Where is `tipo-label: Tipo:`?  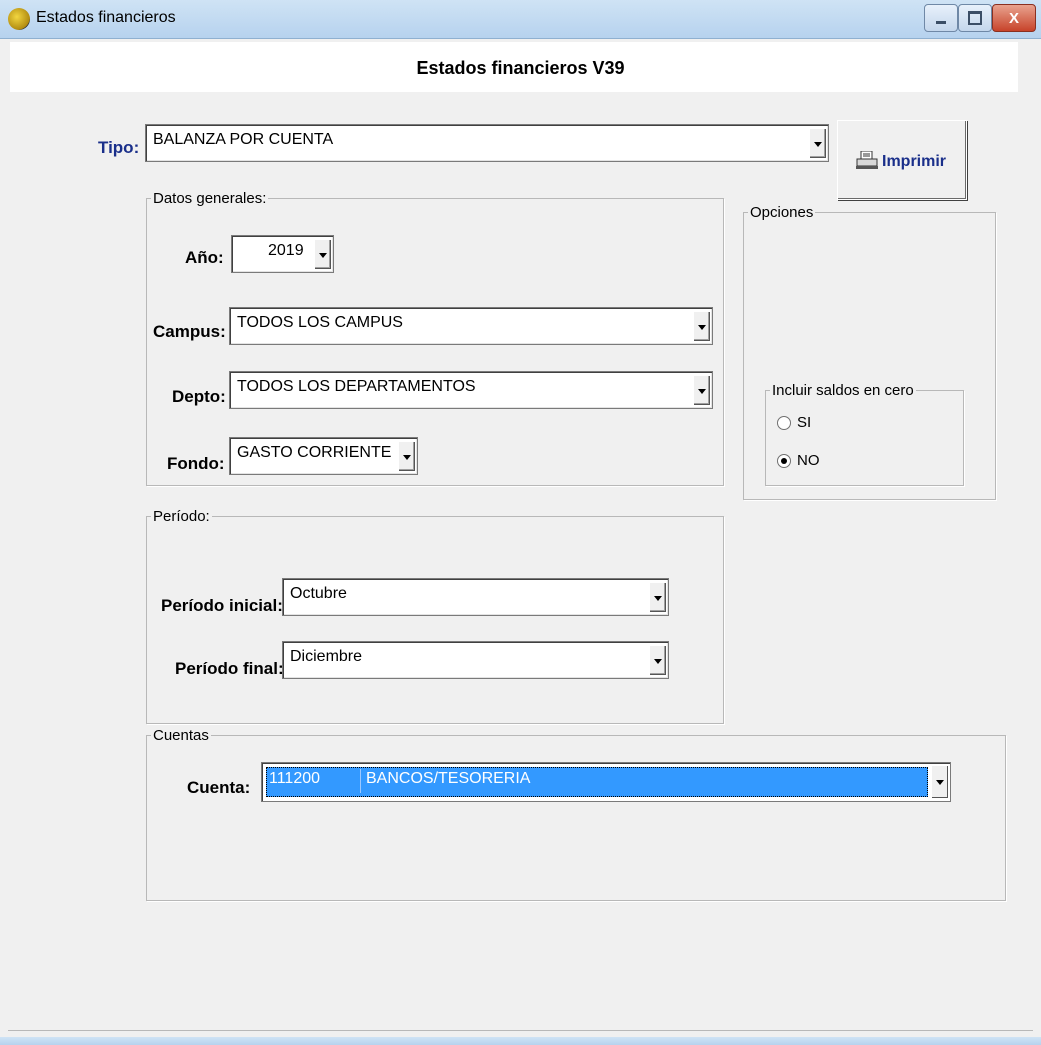
tipo-label: Tipo: is located at coordinates (119, 147).